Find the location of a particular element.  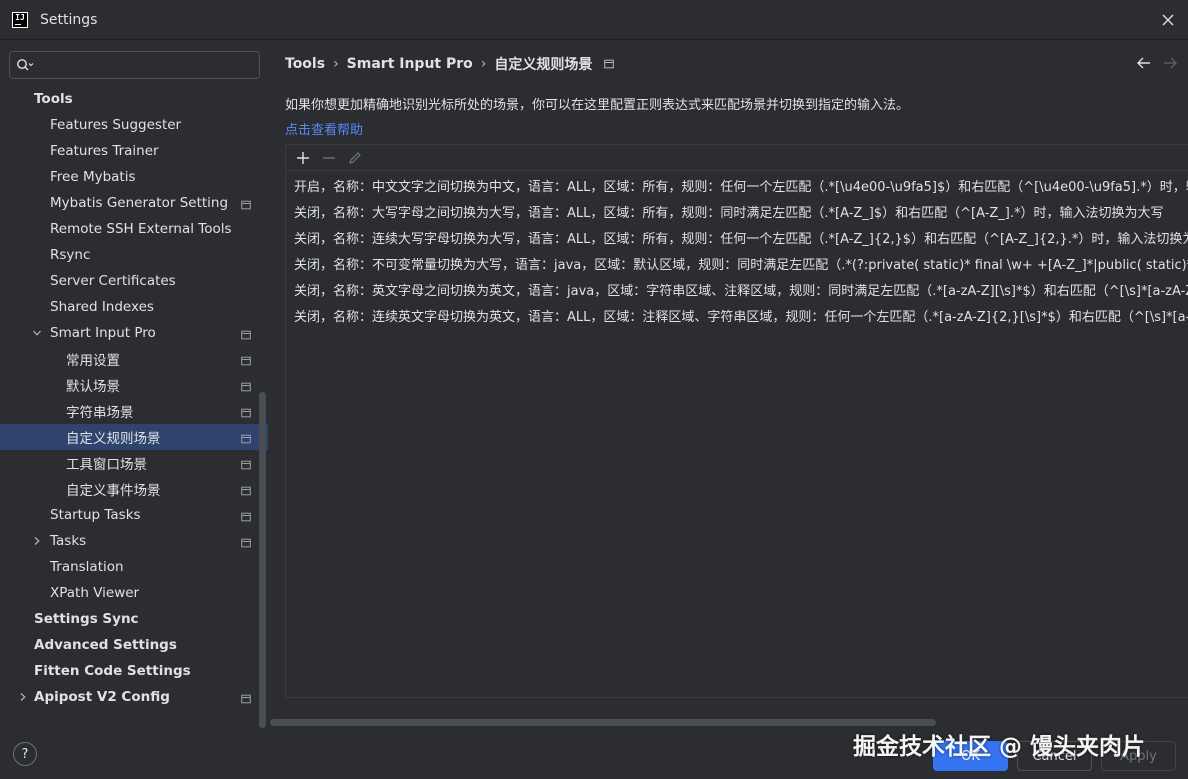

sidebar-item-label: Rsync is located at coordinates (70, 255).